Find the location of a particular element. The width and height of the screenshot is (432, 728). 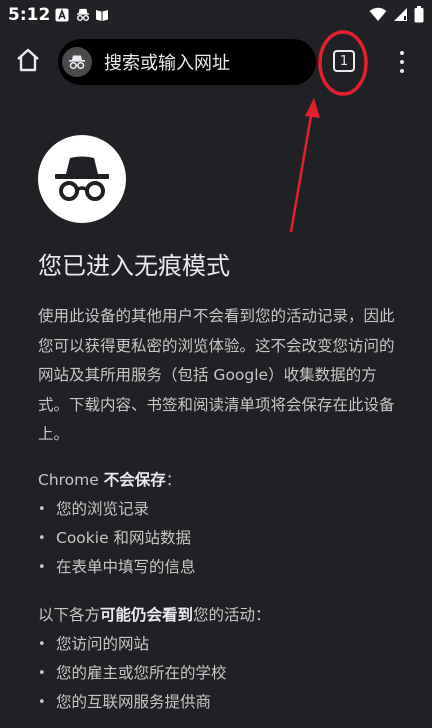

list-item: 您的互联网服务提供商 is located at coordinates (154, 702).